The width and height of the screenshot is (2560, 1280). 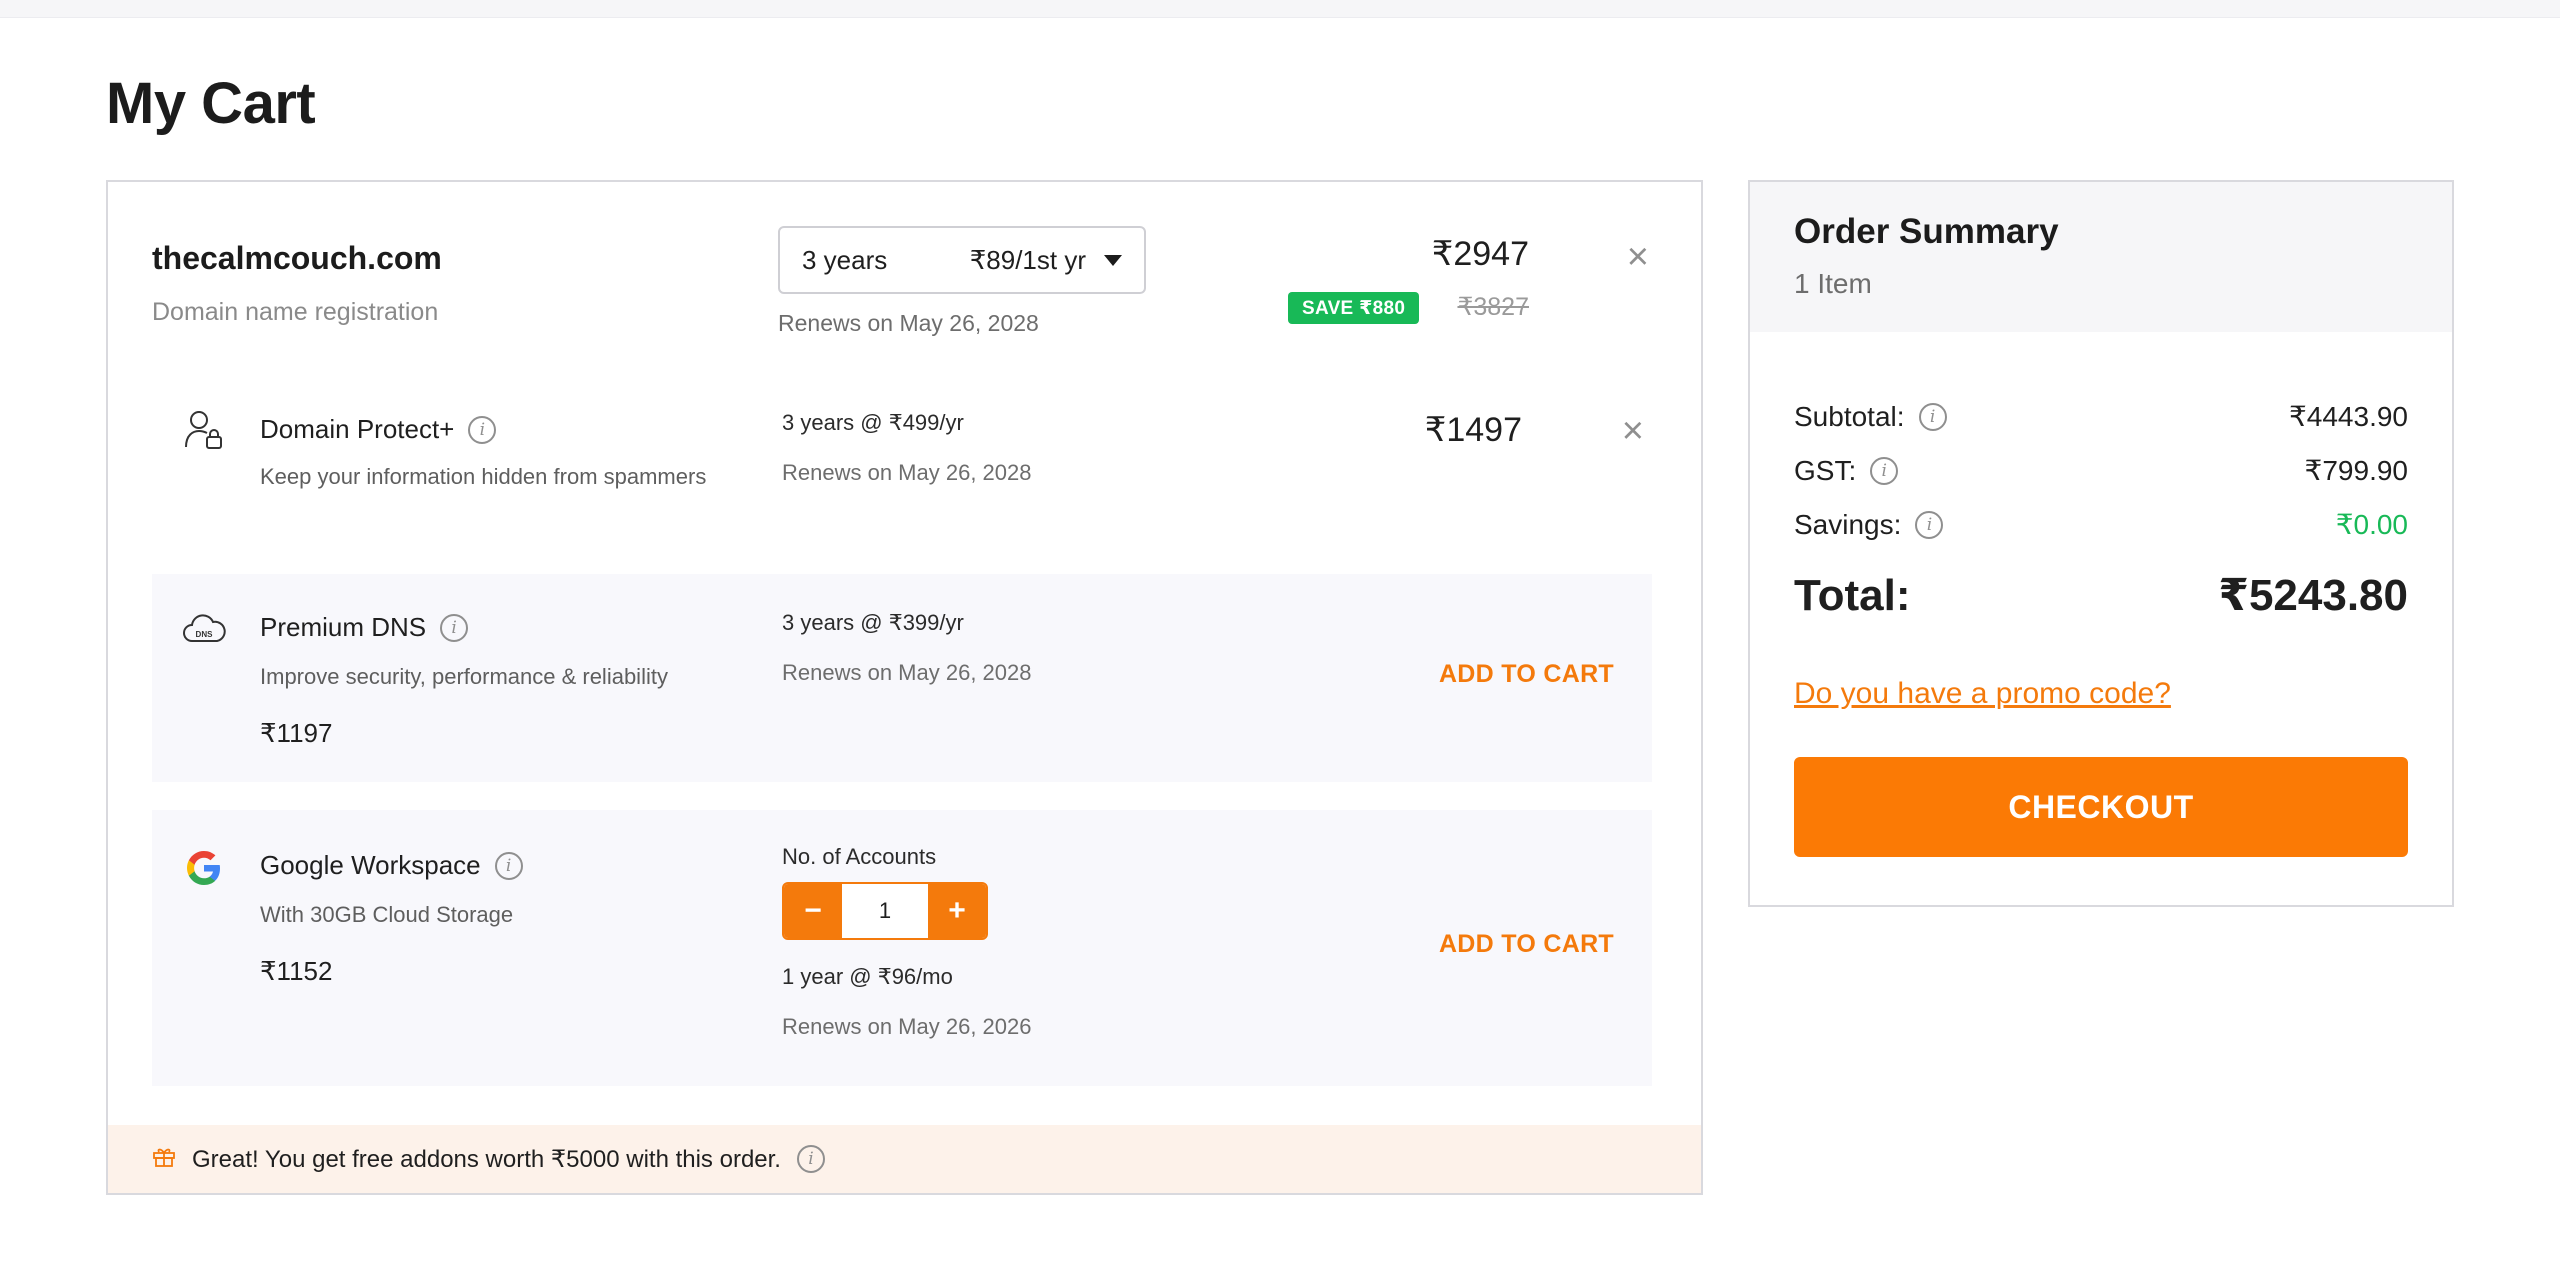 I want to click on order-summary-title: Order Summary, so click(x=1926, y=231).